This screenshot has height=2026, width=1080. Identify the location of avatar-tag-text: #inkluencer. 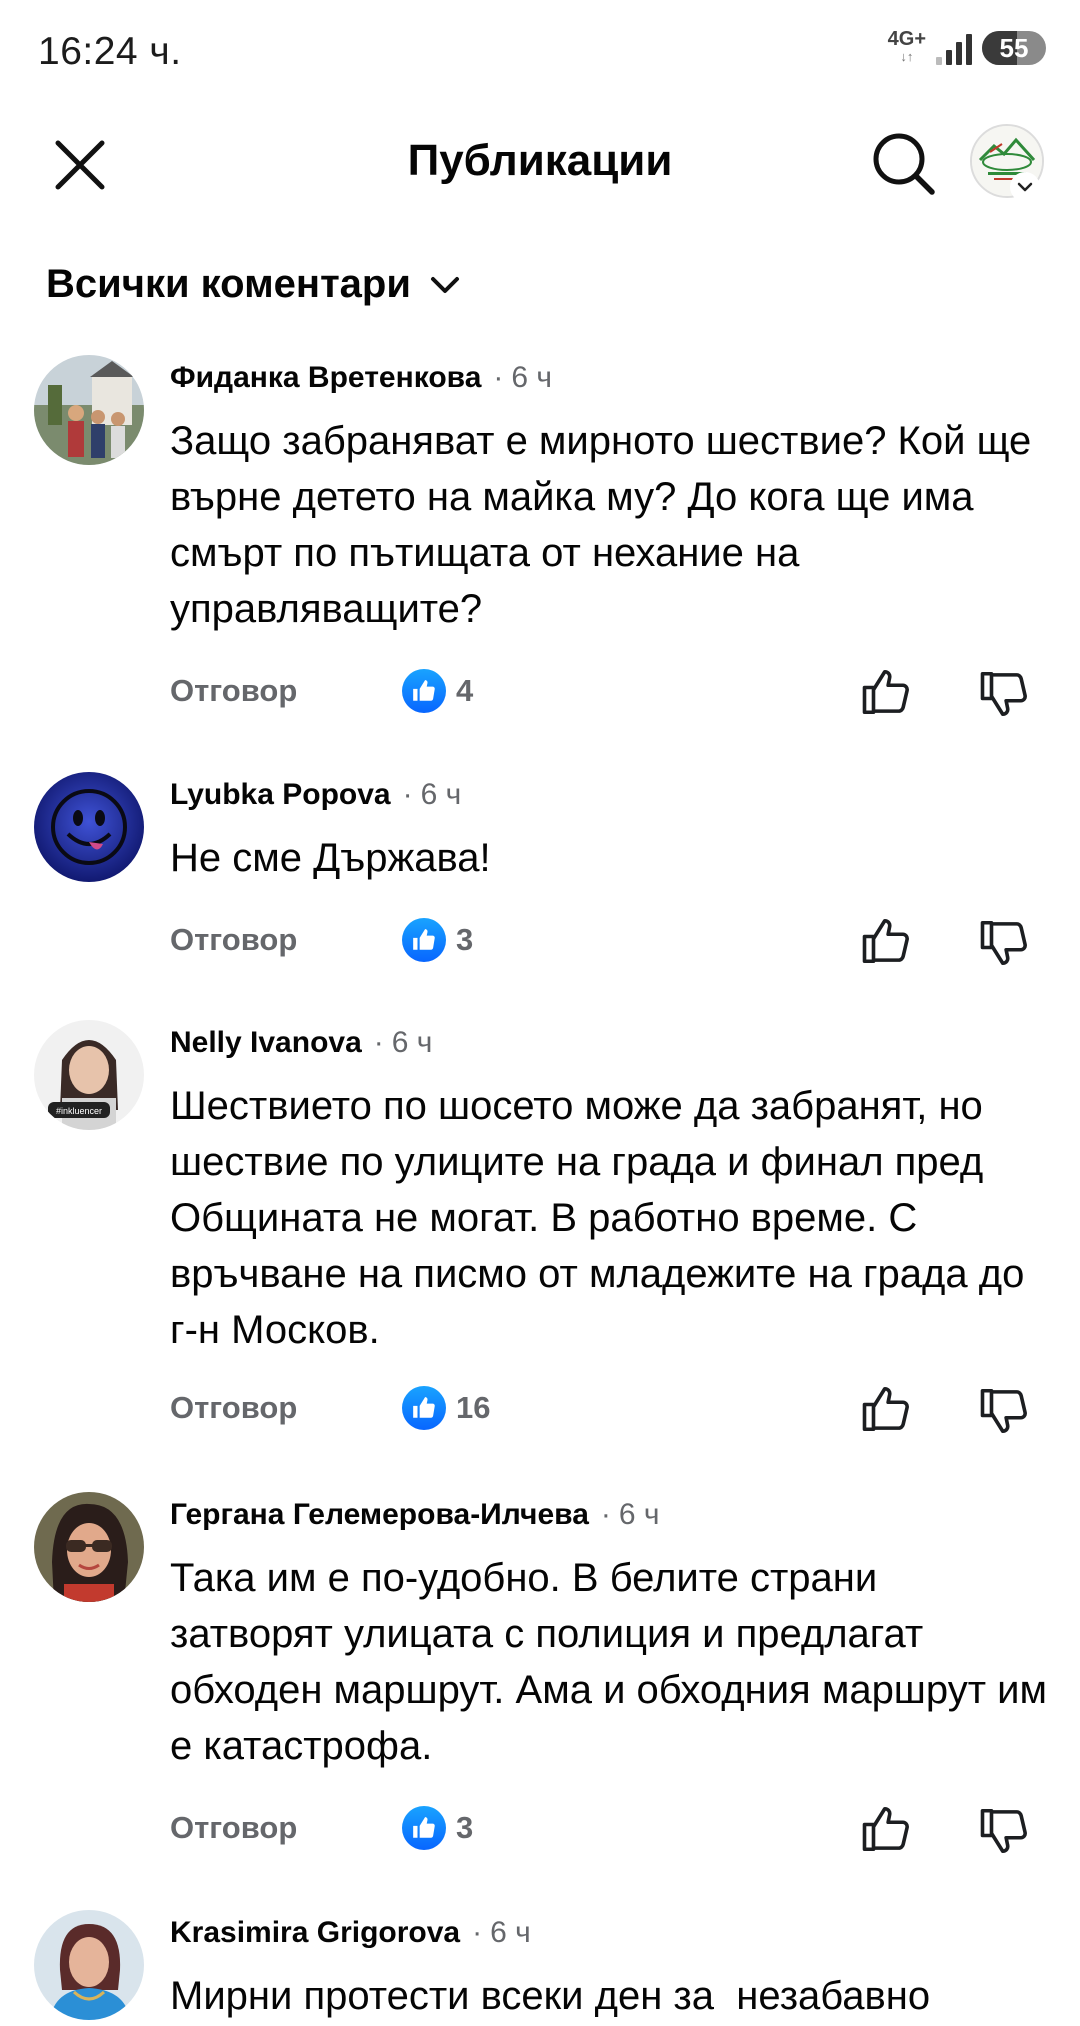
(79, 1111).